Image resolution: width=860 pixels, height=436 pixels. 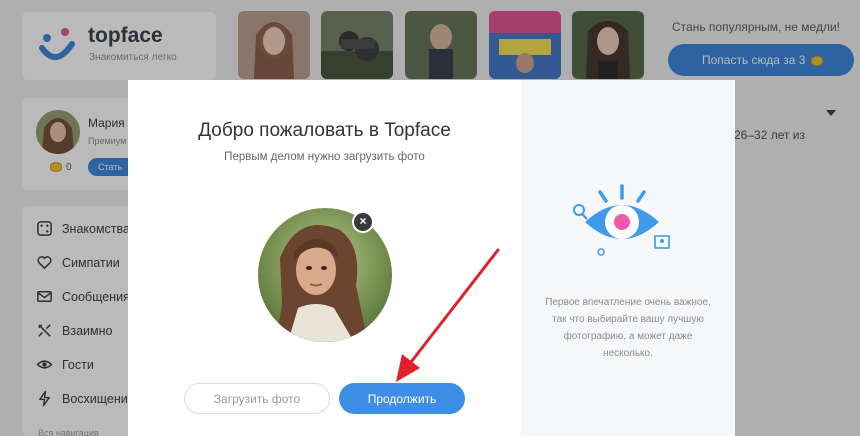 I want to click on close-icon: ×, so click(x=363, y=221).